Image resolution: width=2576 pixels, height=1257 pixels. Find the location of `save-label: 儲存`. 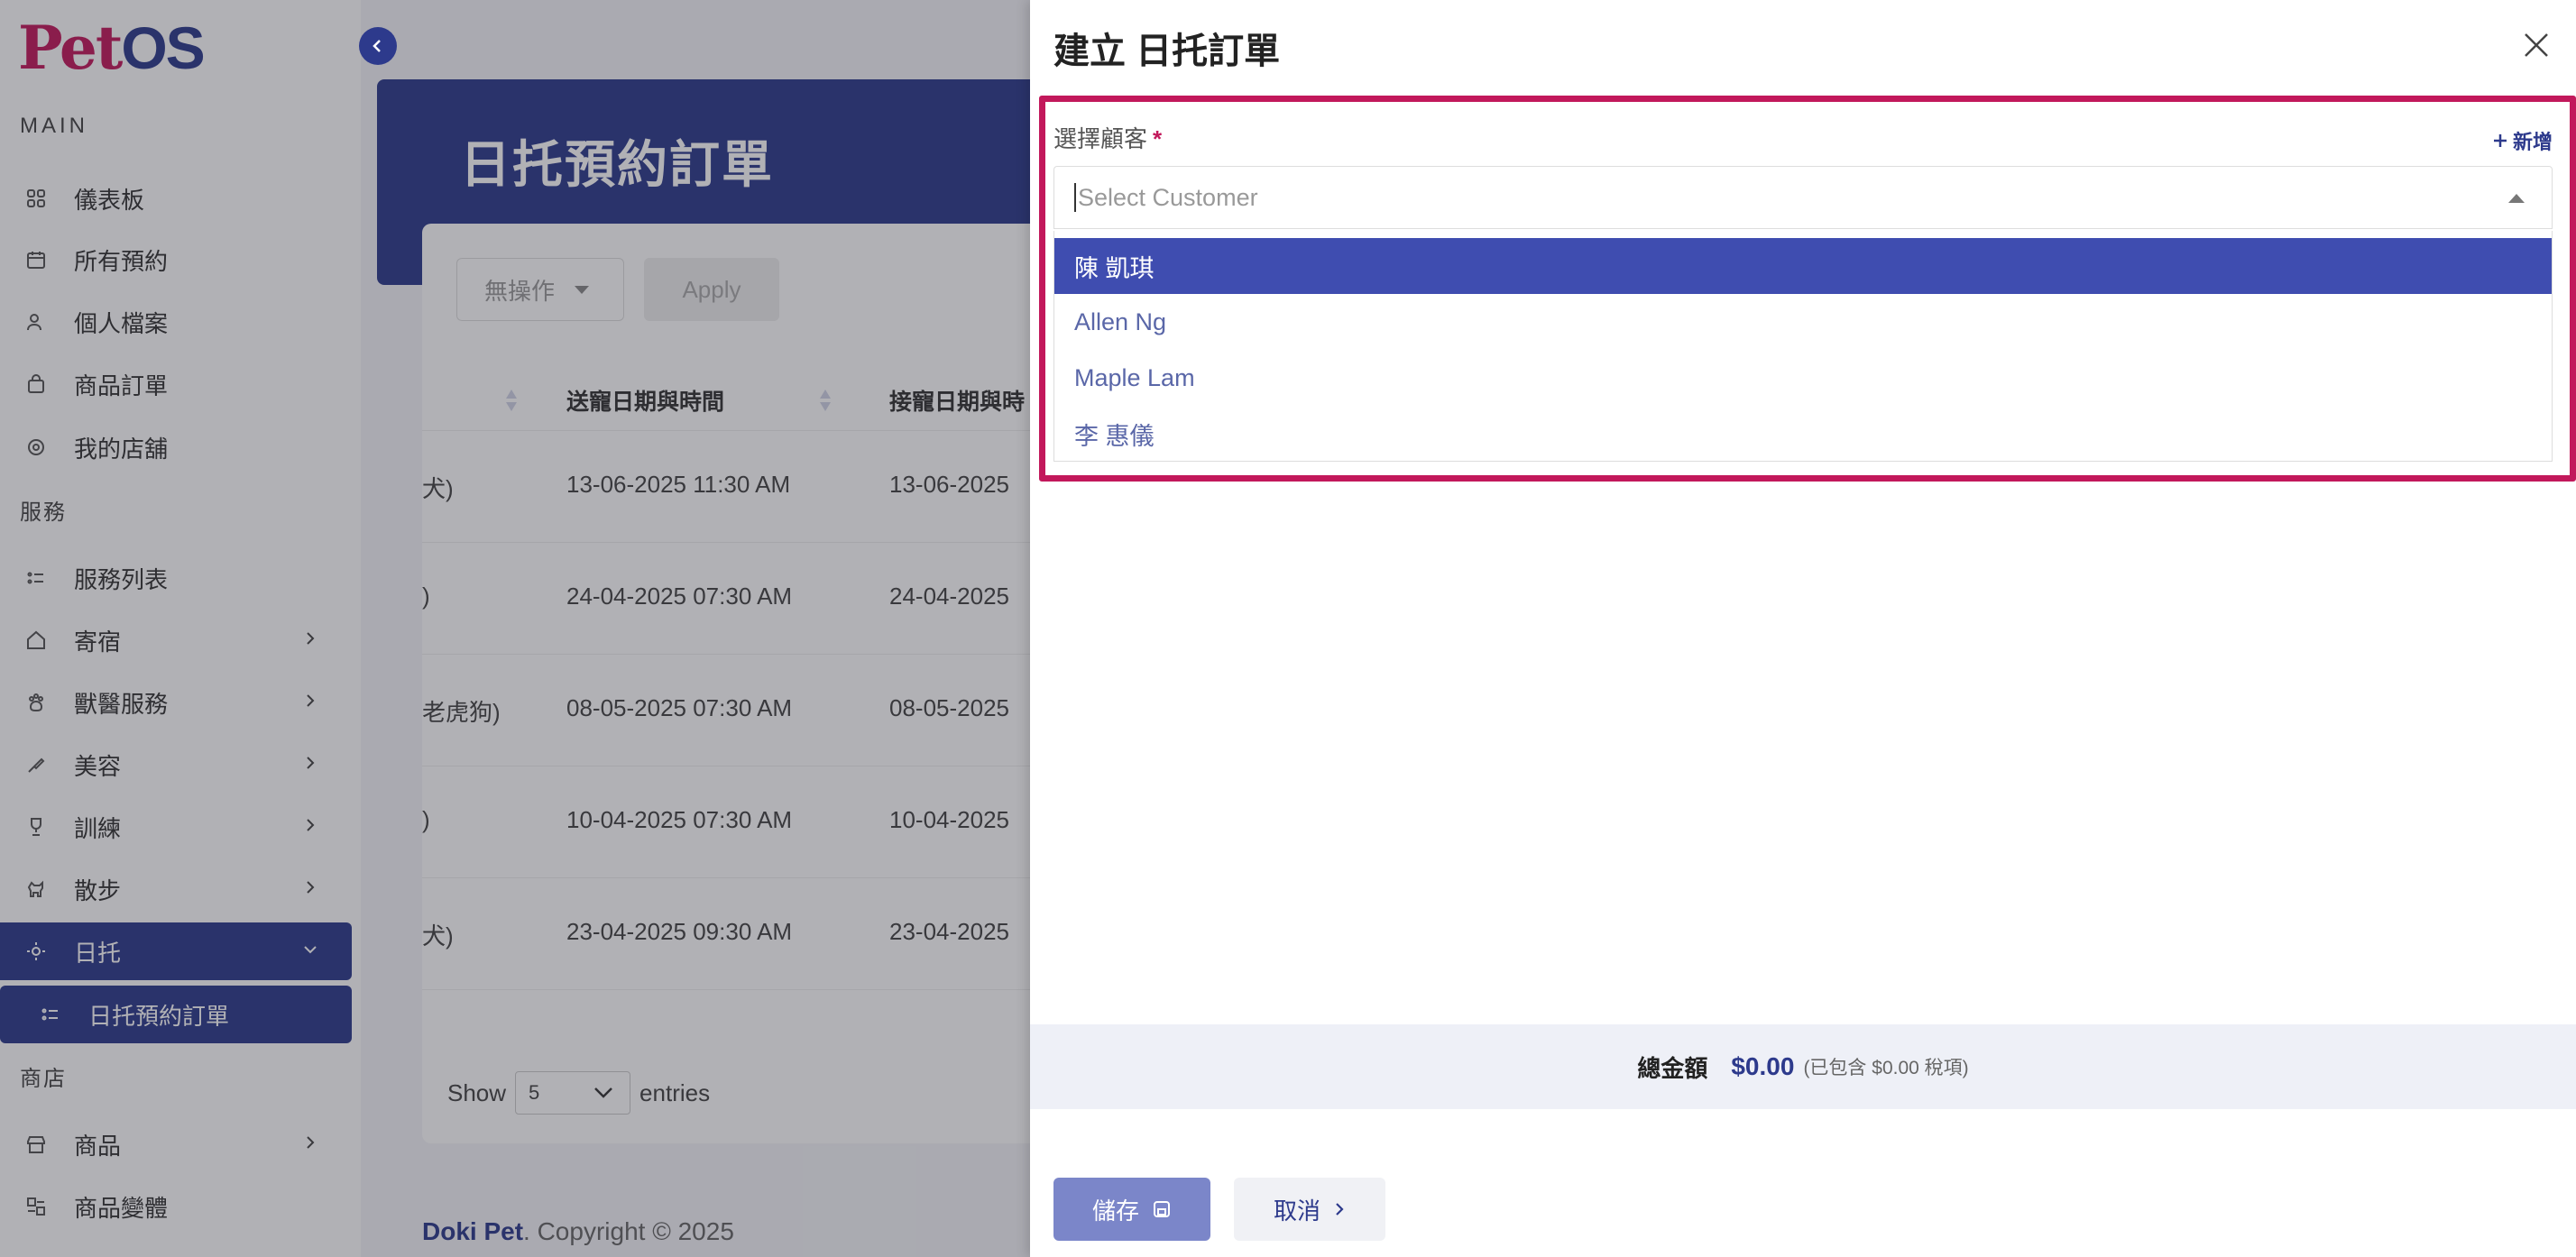

save-label: 儲存 is located at coordinates (1115, 1211).